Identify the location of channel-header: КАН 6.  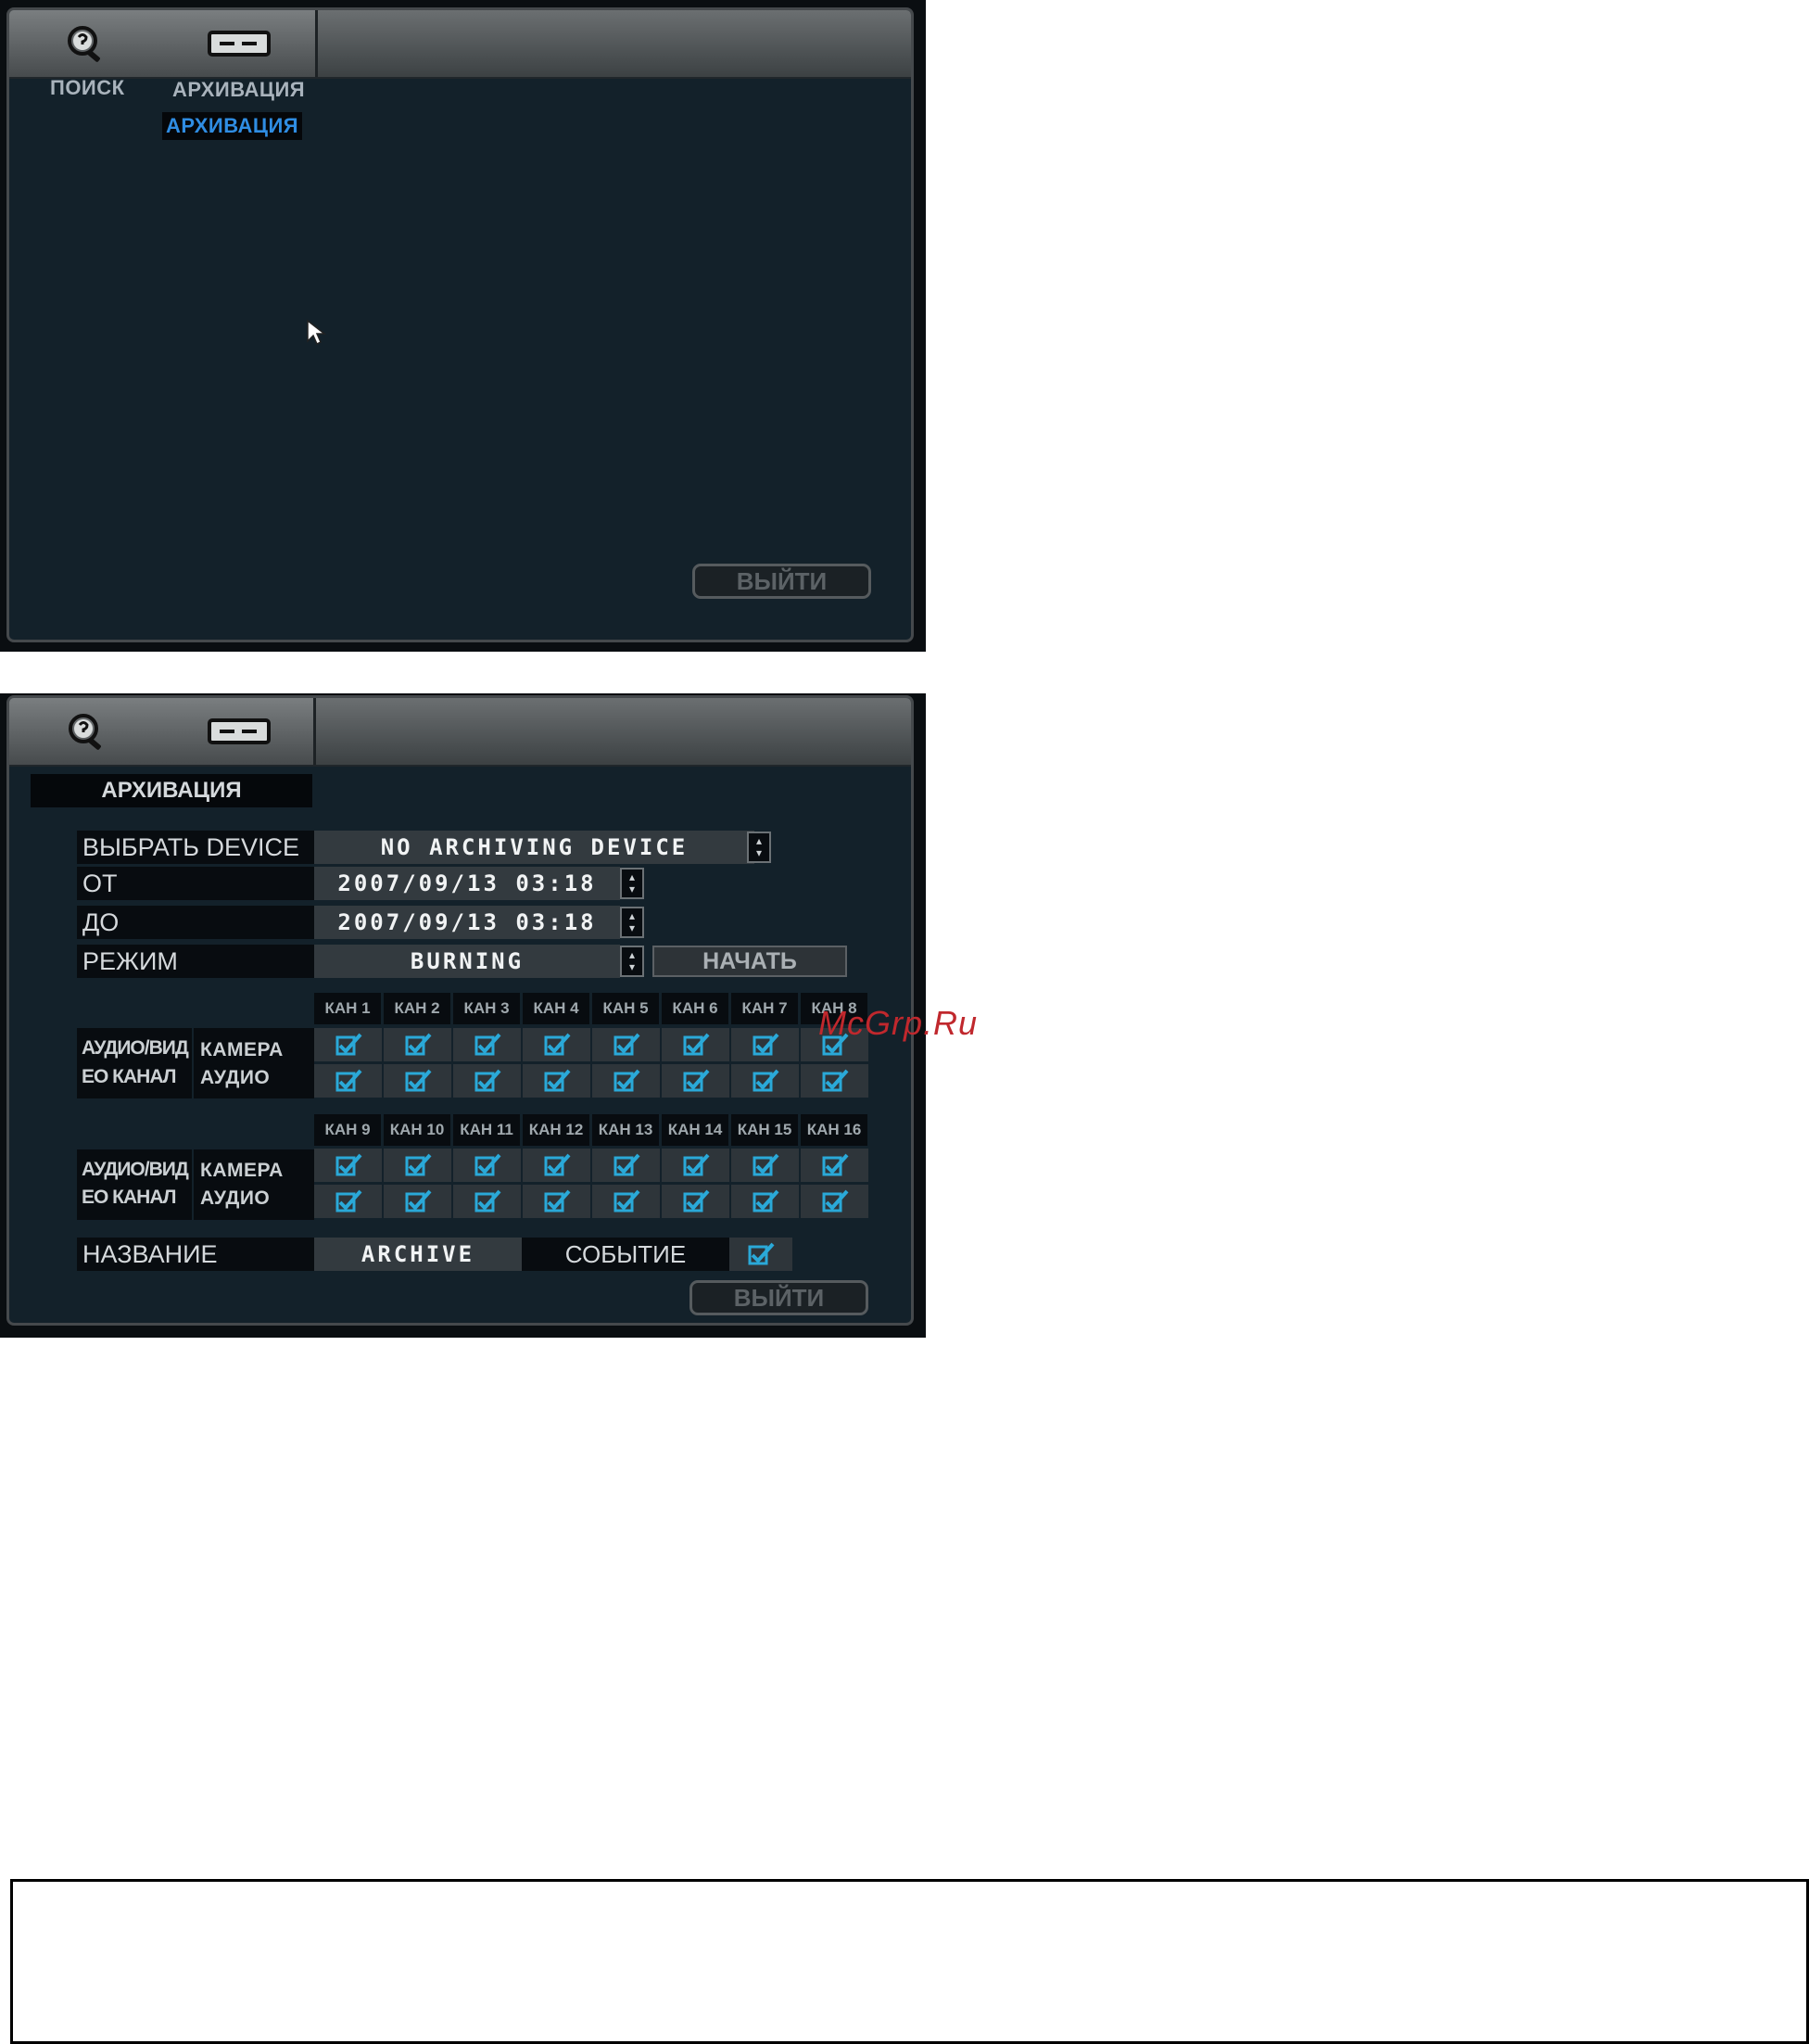
(695, 1008).